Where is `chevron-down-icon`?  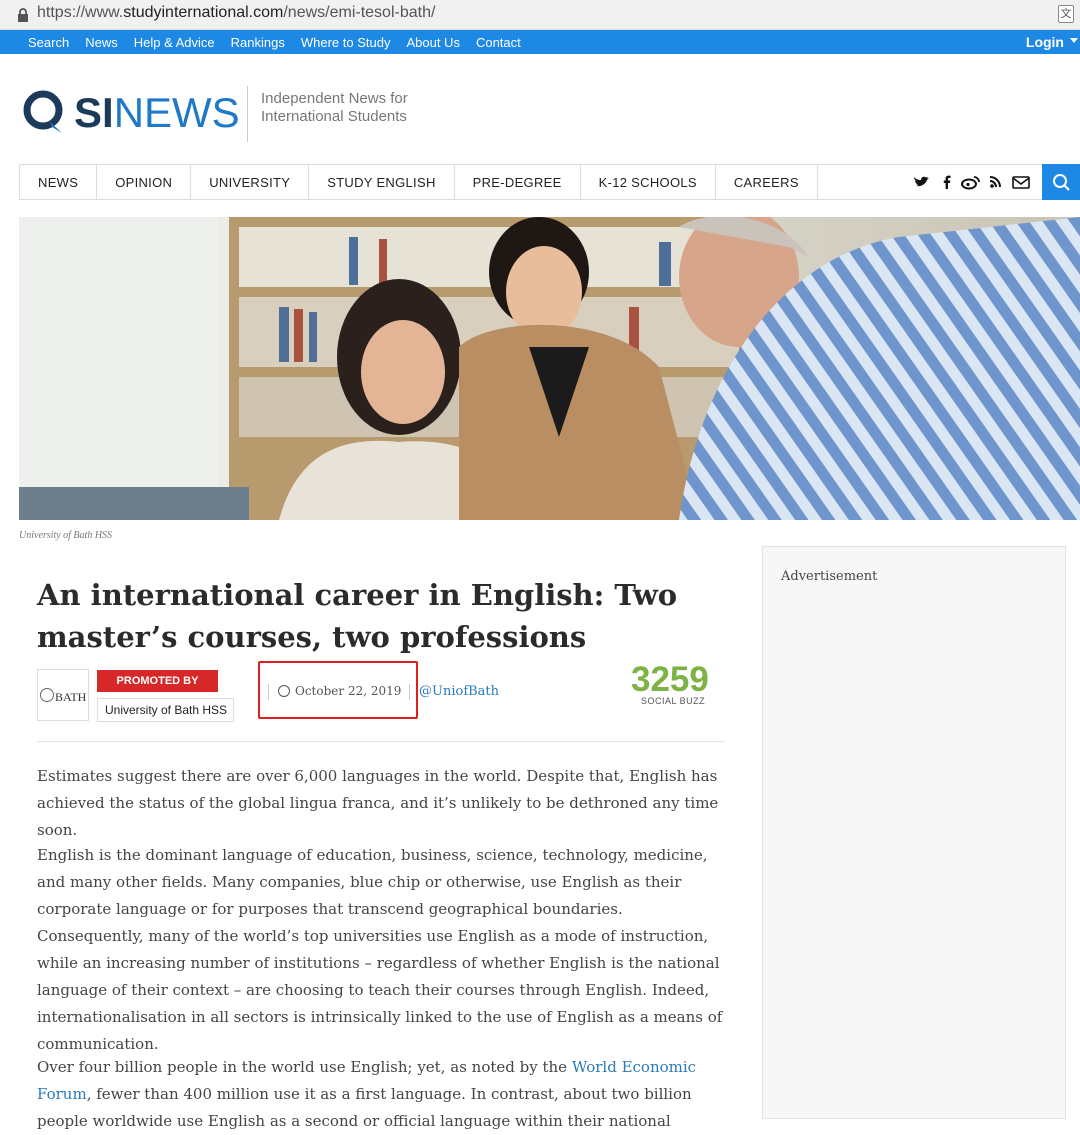
chevron-down-icon is located at coordinates (1074, 40).